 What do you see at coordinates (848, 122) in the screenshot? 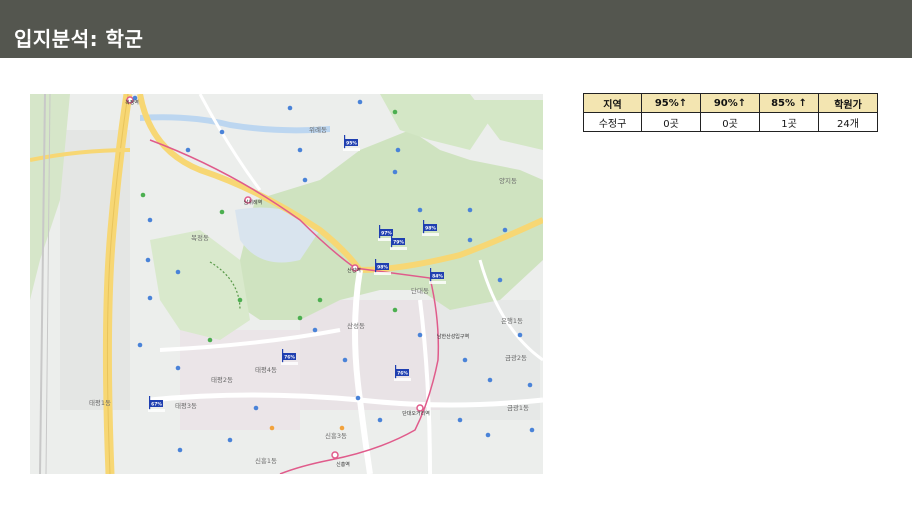
I see `cell-academies: 24개` at bounding box center [848, 122].